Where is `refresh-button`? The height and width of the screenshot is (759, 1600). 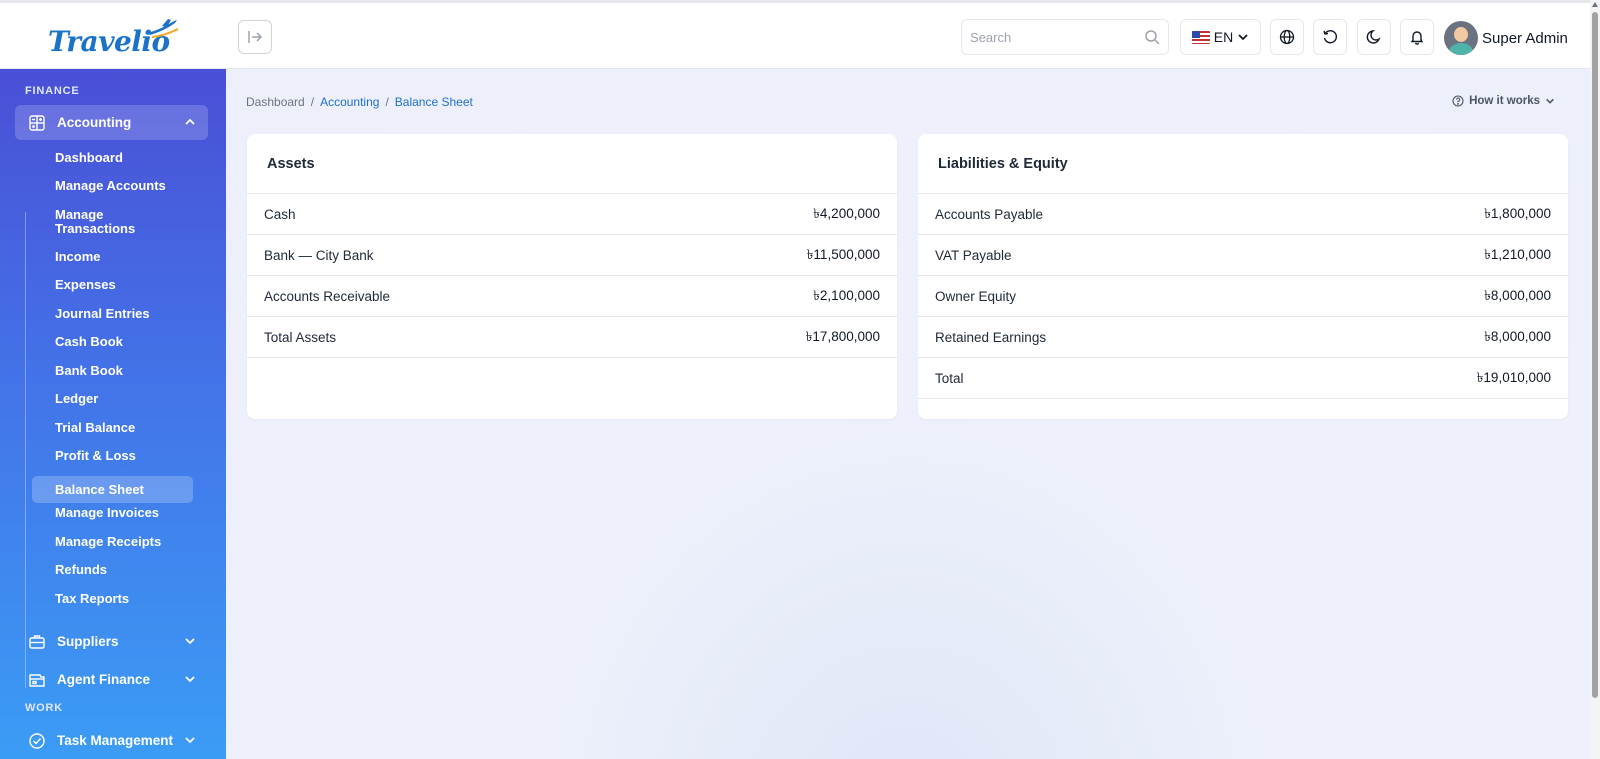
refresh-button is located at coordinates (1330, 37).